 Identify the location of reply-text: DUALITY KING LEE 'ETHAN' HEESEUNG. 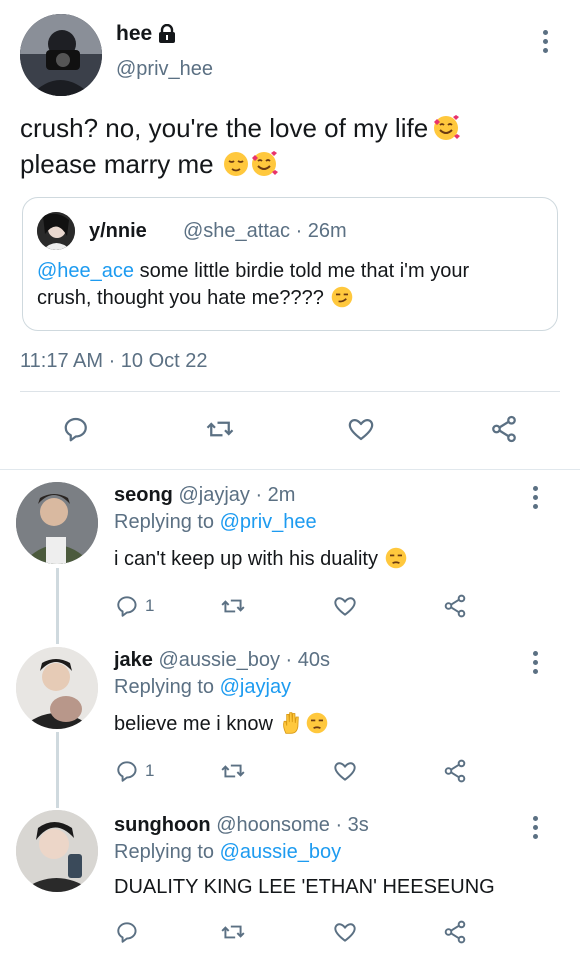
(304, 887).